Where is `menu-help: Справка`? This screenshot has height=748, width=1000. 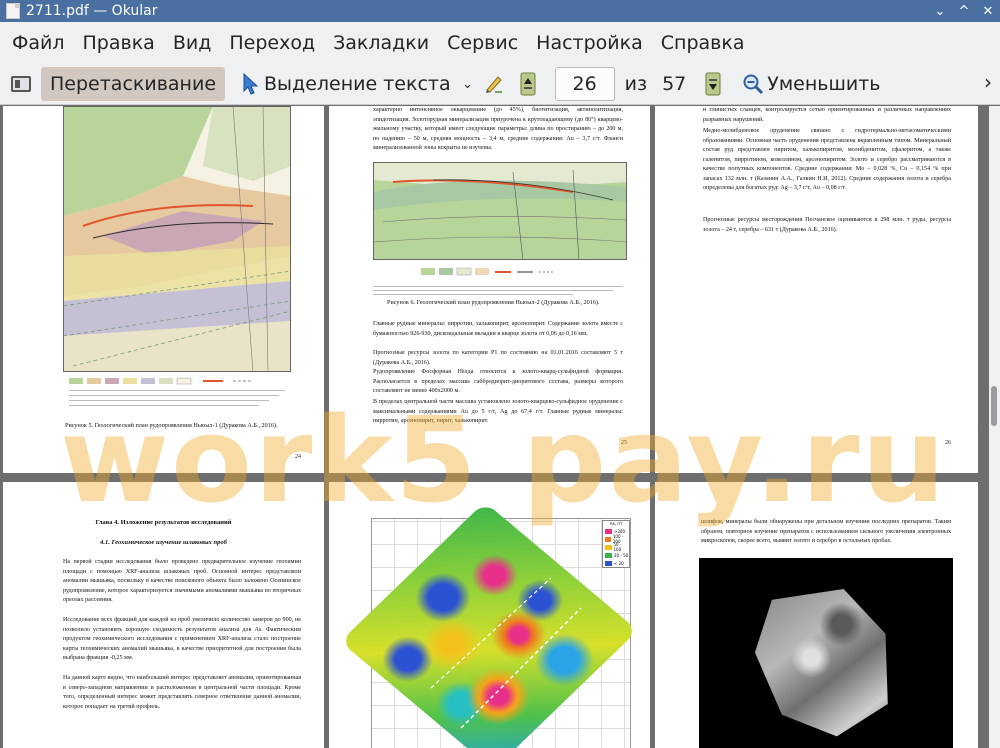 menu-help: Справка is located at coordinates (703, 43).